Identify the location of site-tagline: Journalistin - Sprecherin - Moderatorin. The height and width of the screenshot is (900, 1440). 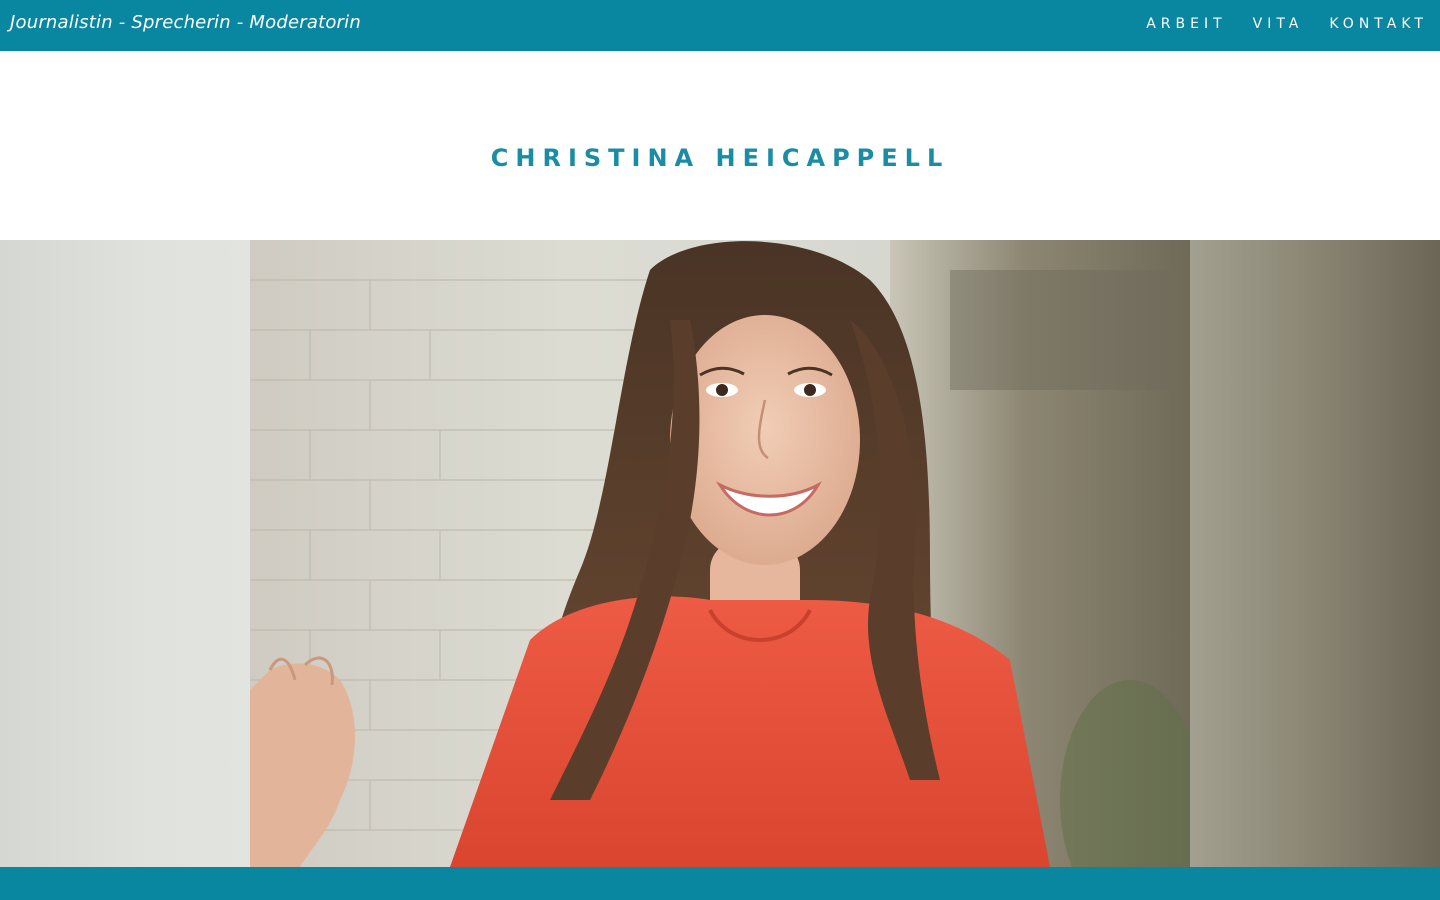
(185, 22).